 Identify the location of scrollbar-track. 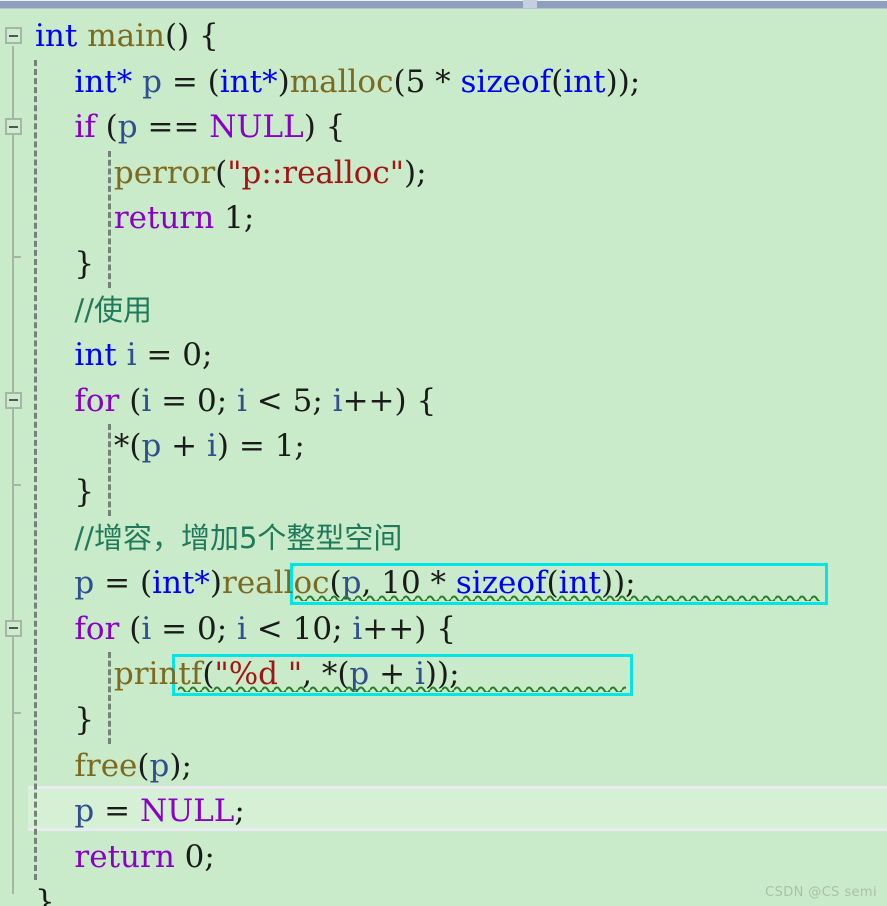
(443, 4).